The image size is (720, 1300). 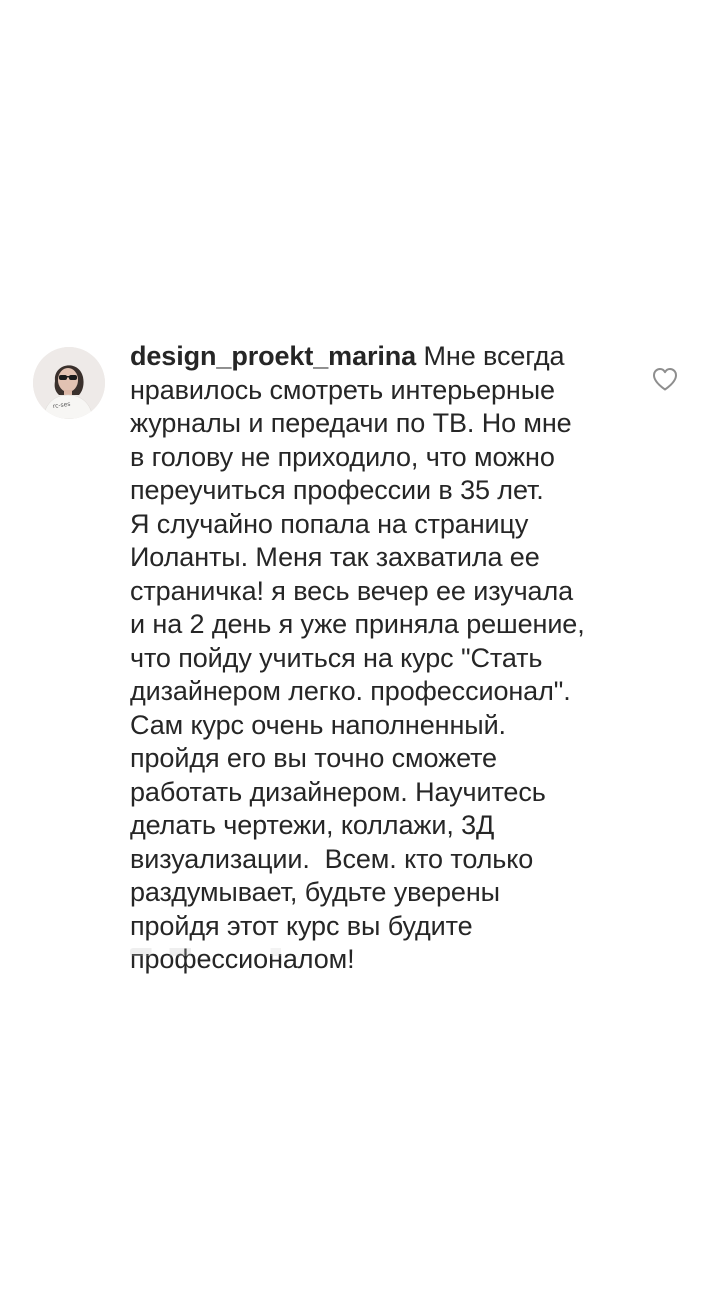 What do you see at coordinates (313, 758) in the screenshot?
I see `comment-line: пройдя его вы точно сможете` at bounding box center [313, 758].